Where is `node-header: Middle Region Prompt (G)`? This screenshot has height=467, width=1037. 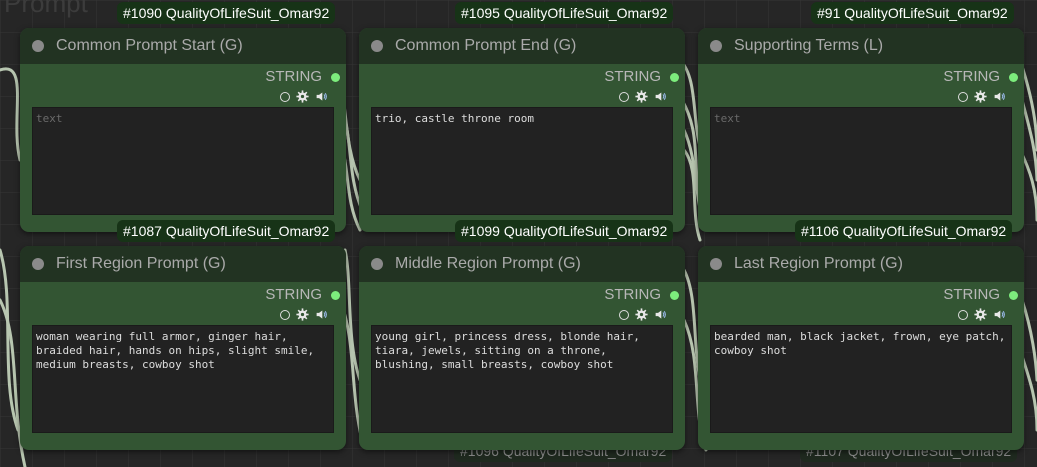 node-header: Middle Region Prompt (G) is located at coordinates (522, 264).